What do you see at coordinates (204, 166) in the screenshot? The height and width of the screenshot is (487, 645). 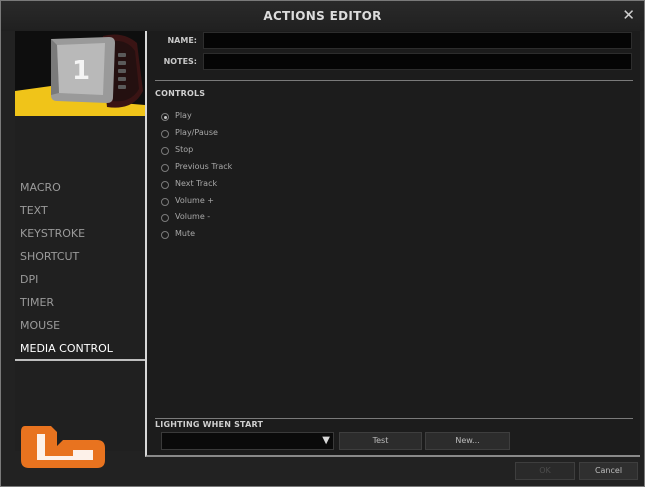 I see `radio-label: Previous Track` at bounding box center [204, 166].